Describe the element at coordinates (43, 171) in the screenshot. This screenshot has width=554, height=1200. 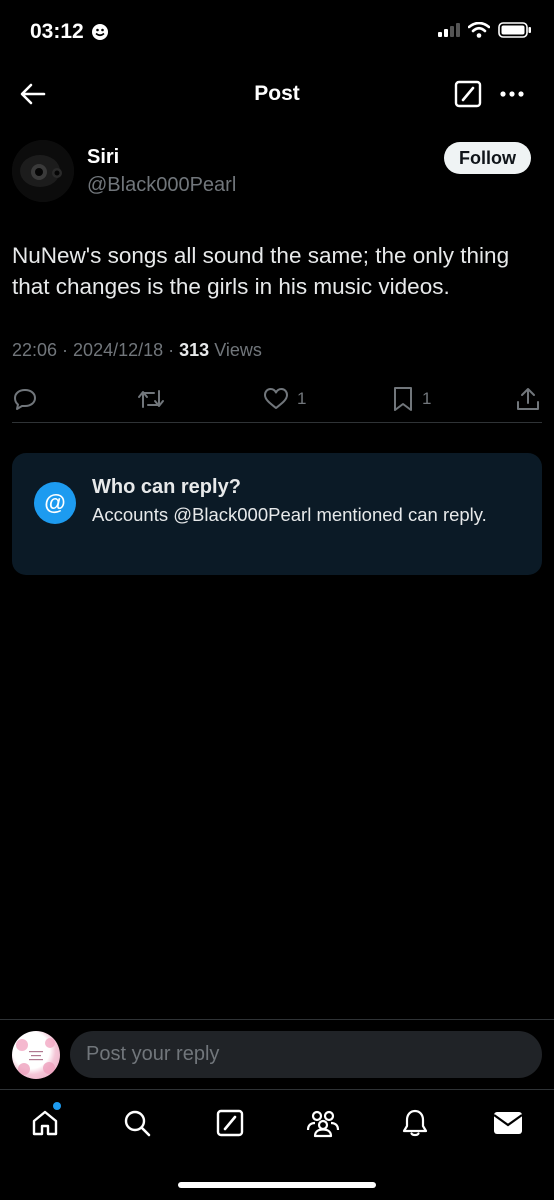
I see `author-avatar` at that location.